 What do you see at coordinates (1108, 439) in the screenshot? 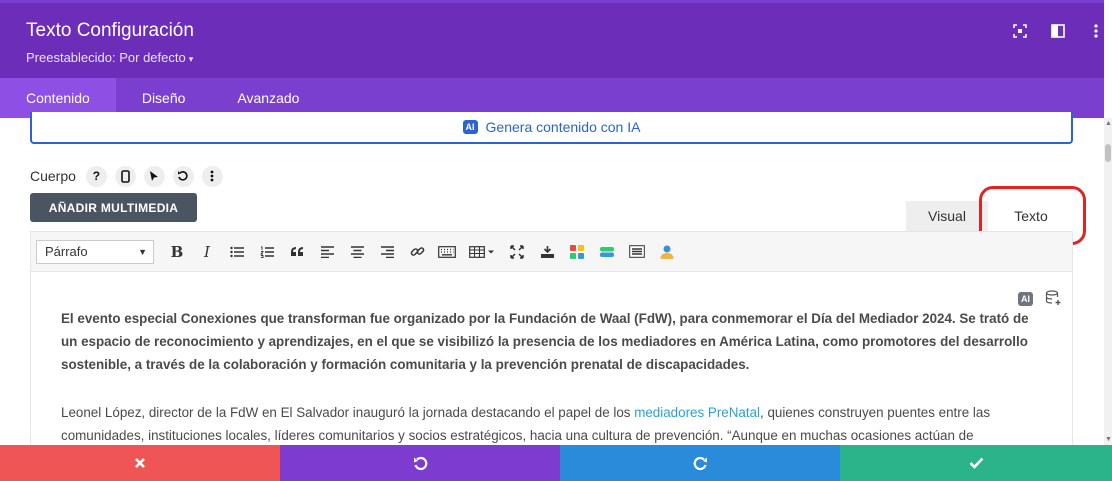
I see `scroll-down-icon: ▼` at bounding box center [1108, 439].